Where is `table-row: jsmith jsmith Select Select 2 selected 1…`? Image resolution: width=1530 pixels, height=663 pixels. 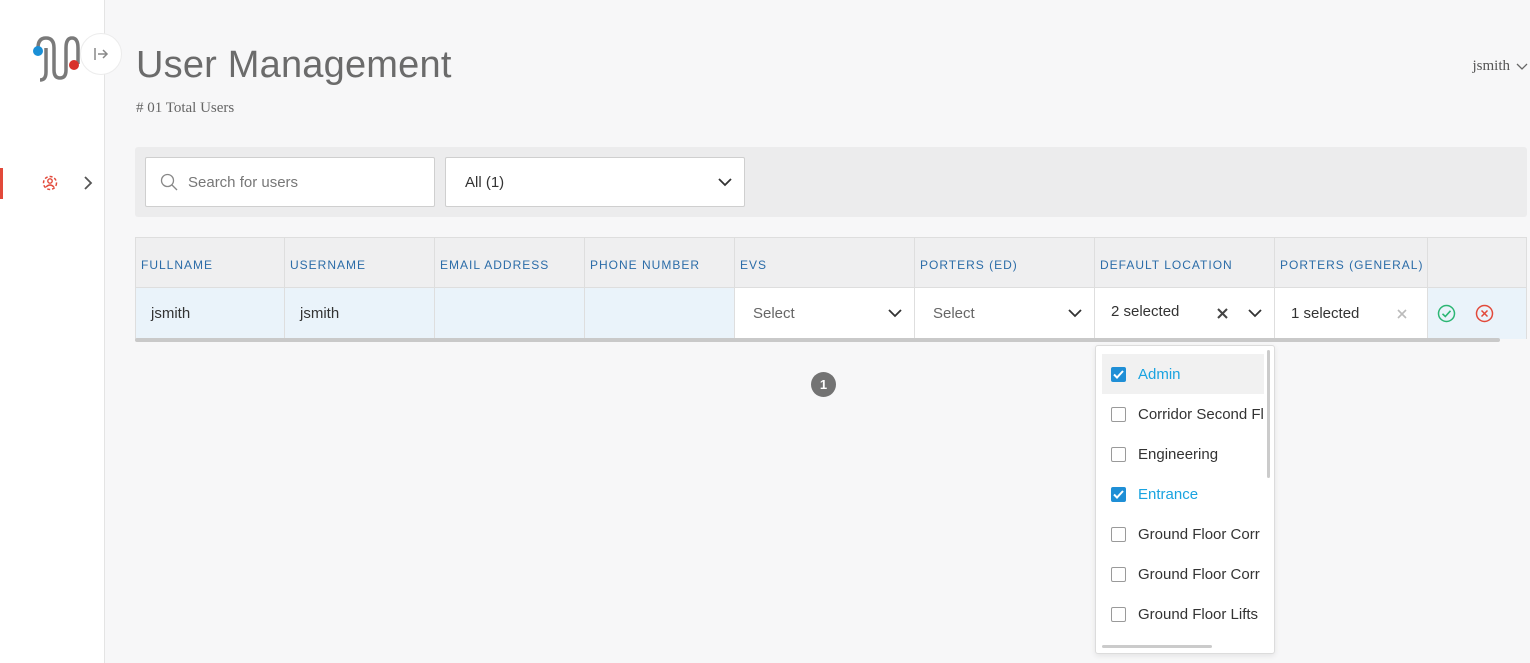 table-row: jsmith jsmith Select Select 2 selected 1… is located at coordinates (831, 313).